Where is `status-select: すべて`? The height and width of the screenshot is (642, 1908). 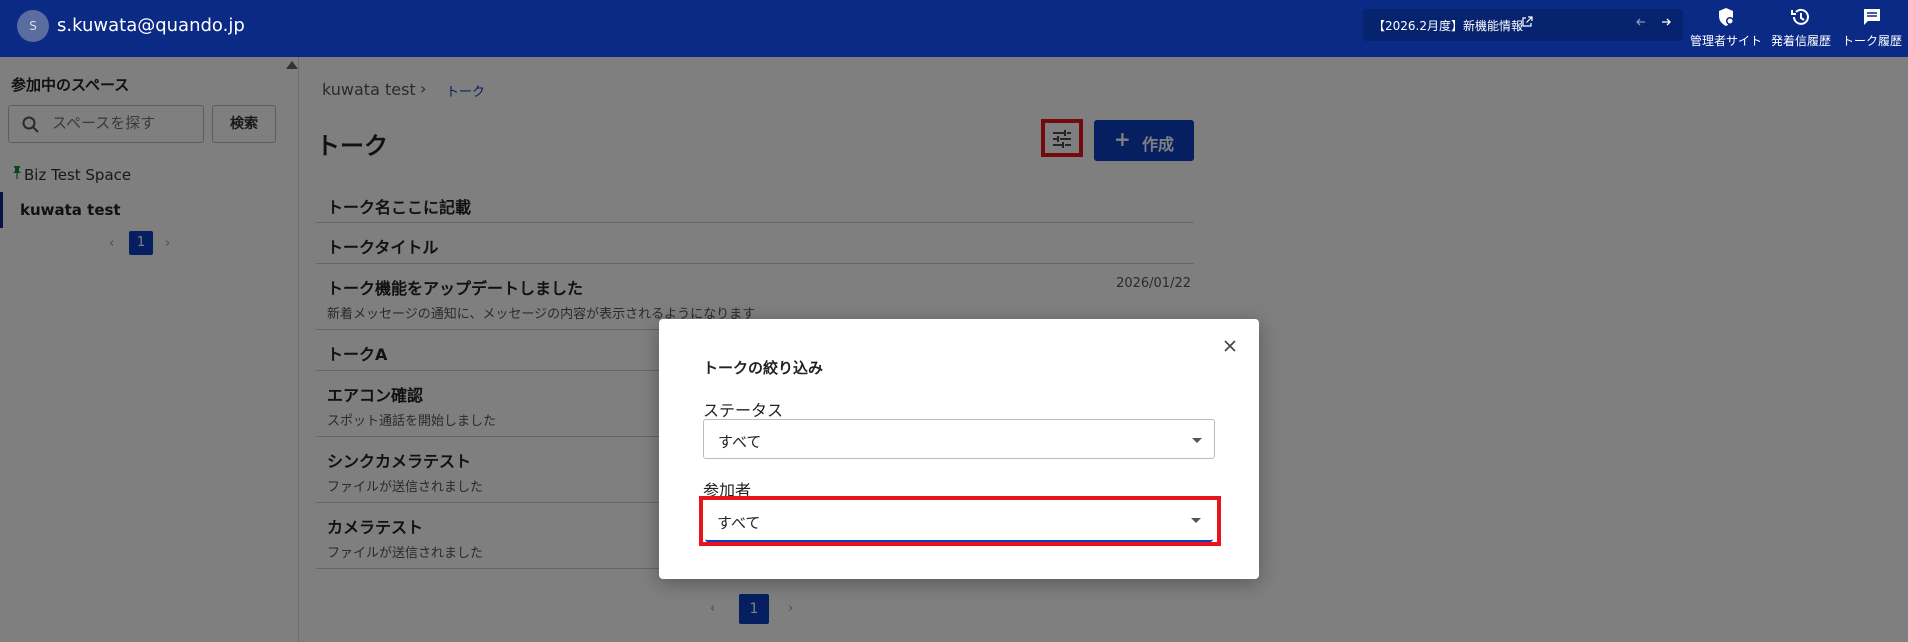 status-select: すべて is located at coordinates (959, 439).